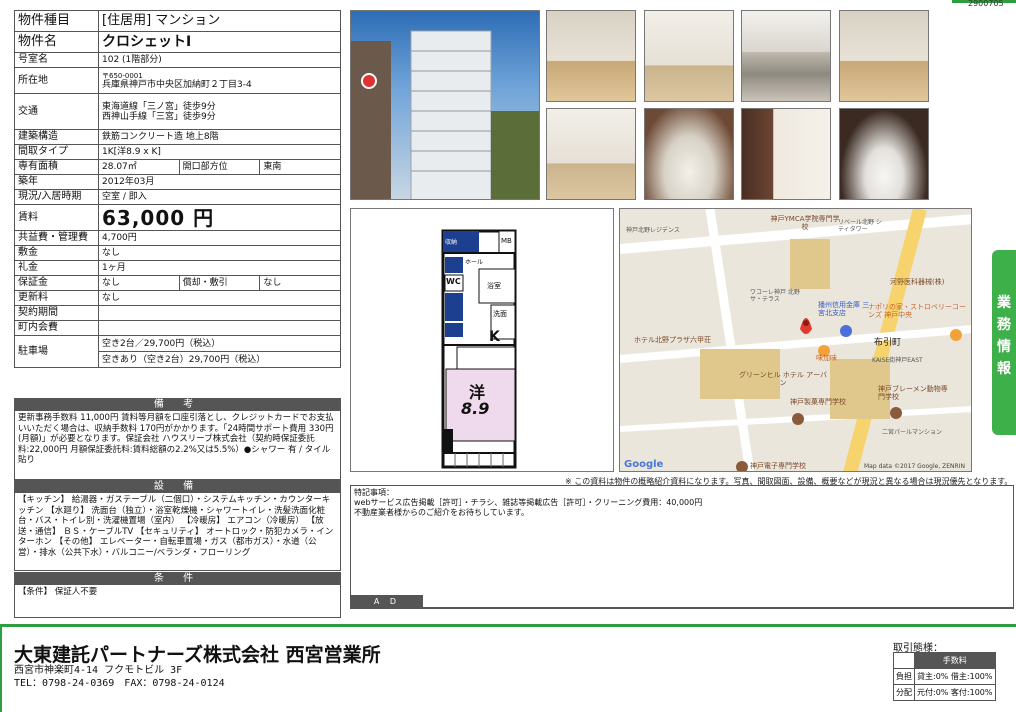 This screenshot has width=1016, height=712. What do you see at coordinates (197, 655) in the screenshot?
I see `company-name: 大東建託パートナーズ株式会社 西宮営業所` at bounding box center [197, 655].